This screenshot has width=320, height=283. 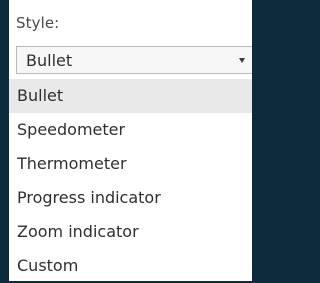 I want to click on option-speedometer: Speedometer, so click(x=130, y=130).